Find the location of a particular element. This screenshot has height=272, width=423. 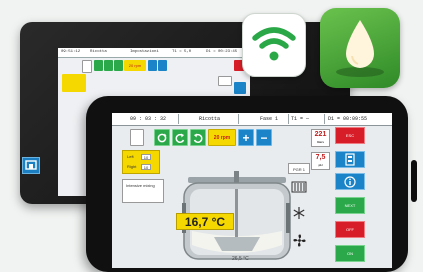

tablet-minus-button is located at coordinates (162, 65).